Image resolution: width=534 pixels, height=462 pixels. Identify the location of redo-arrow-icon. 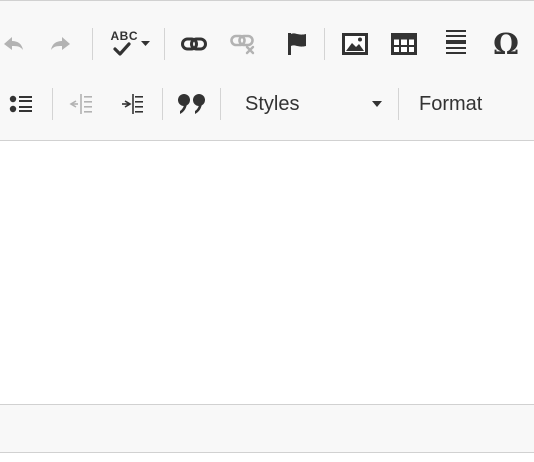
(61, 44).